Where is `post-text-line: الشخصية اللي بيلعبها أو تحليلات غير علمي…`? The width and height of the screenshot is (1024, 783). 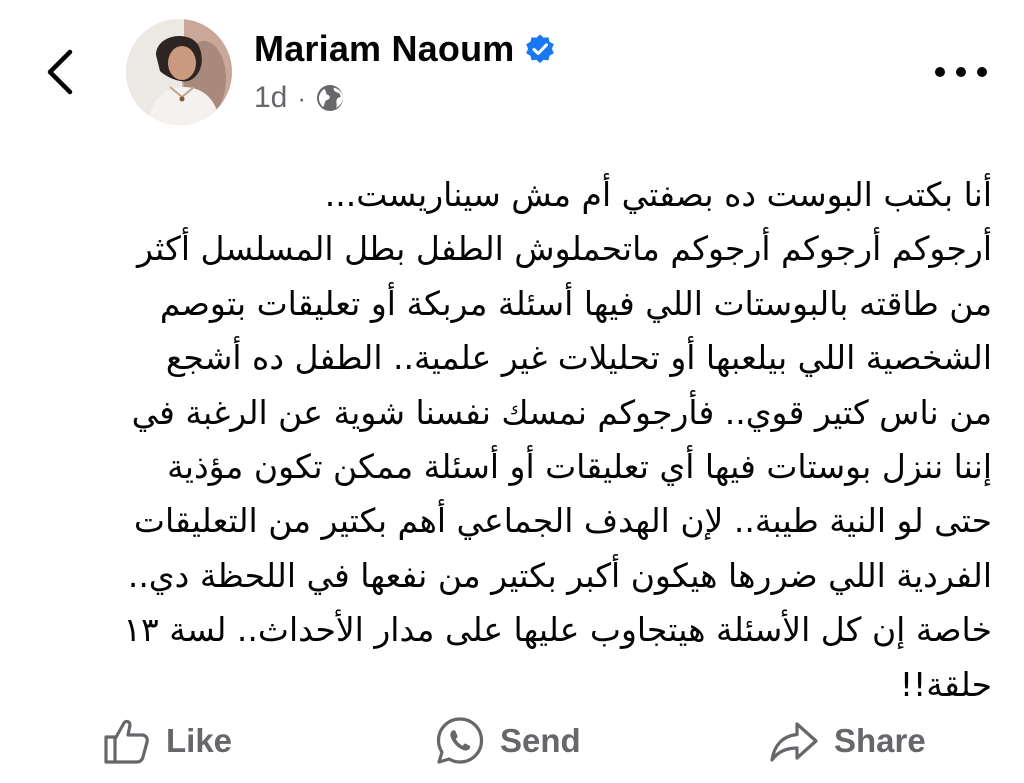 post-text-line: الشخصية اللي بيلعبها أو تحليلات غير علمي… is located at coordinates (578, 358).